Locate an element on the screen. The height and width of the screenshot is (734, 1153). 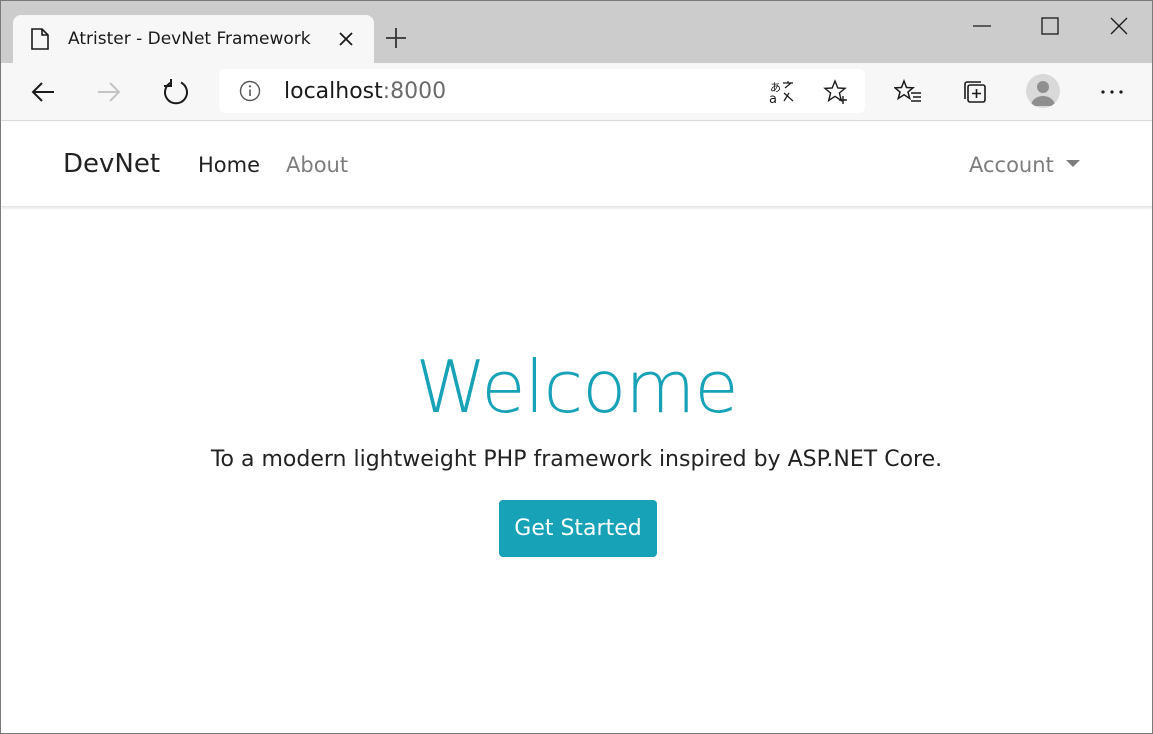
browser-tab: Atrister - DevNet Framework is located at coordinates (193, 39).